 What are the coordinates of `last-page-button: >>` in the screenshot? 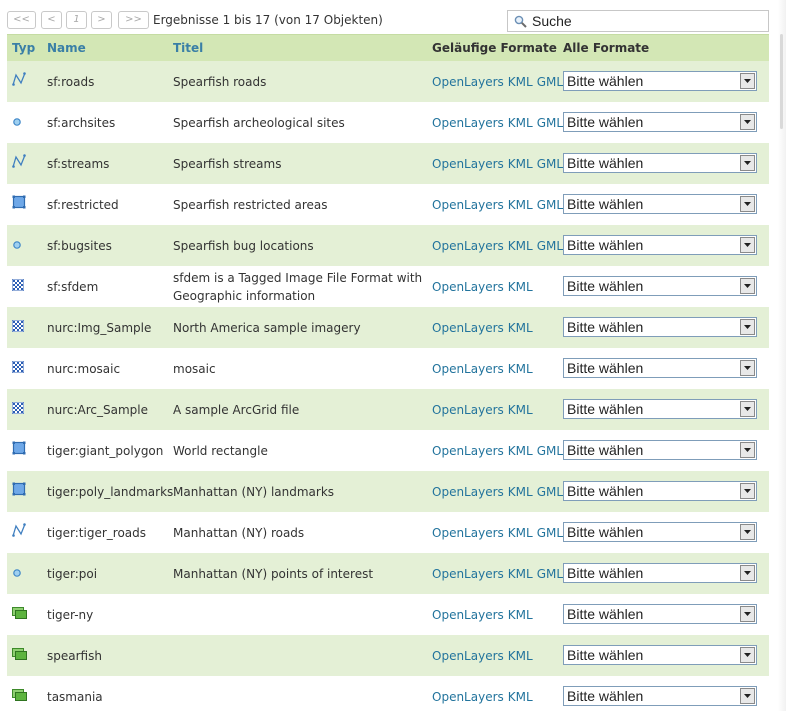 It's located at (133, 20).